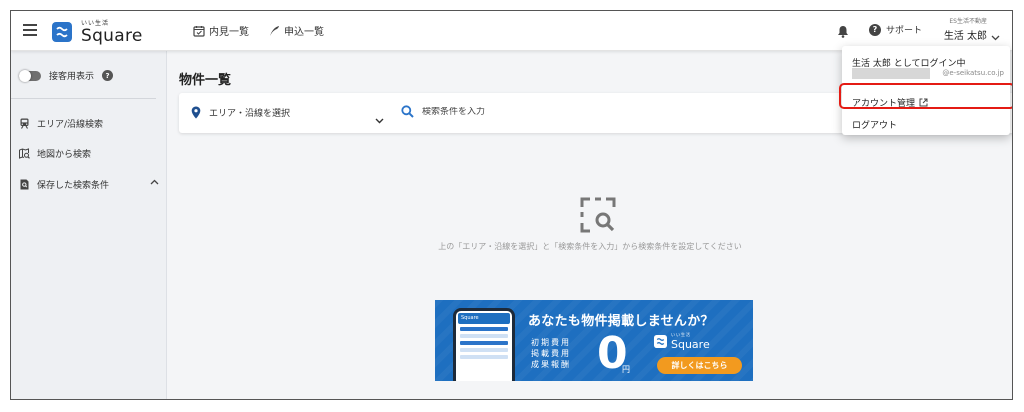 The width and height of the screenshot is (1024, 412). I want to click on phone-logo: Square, so click(484, 318).